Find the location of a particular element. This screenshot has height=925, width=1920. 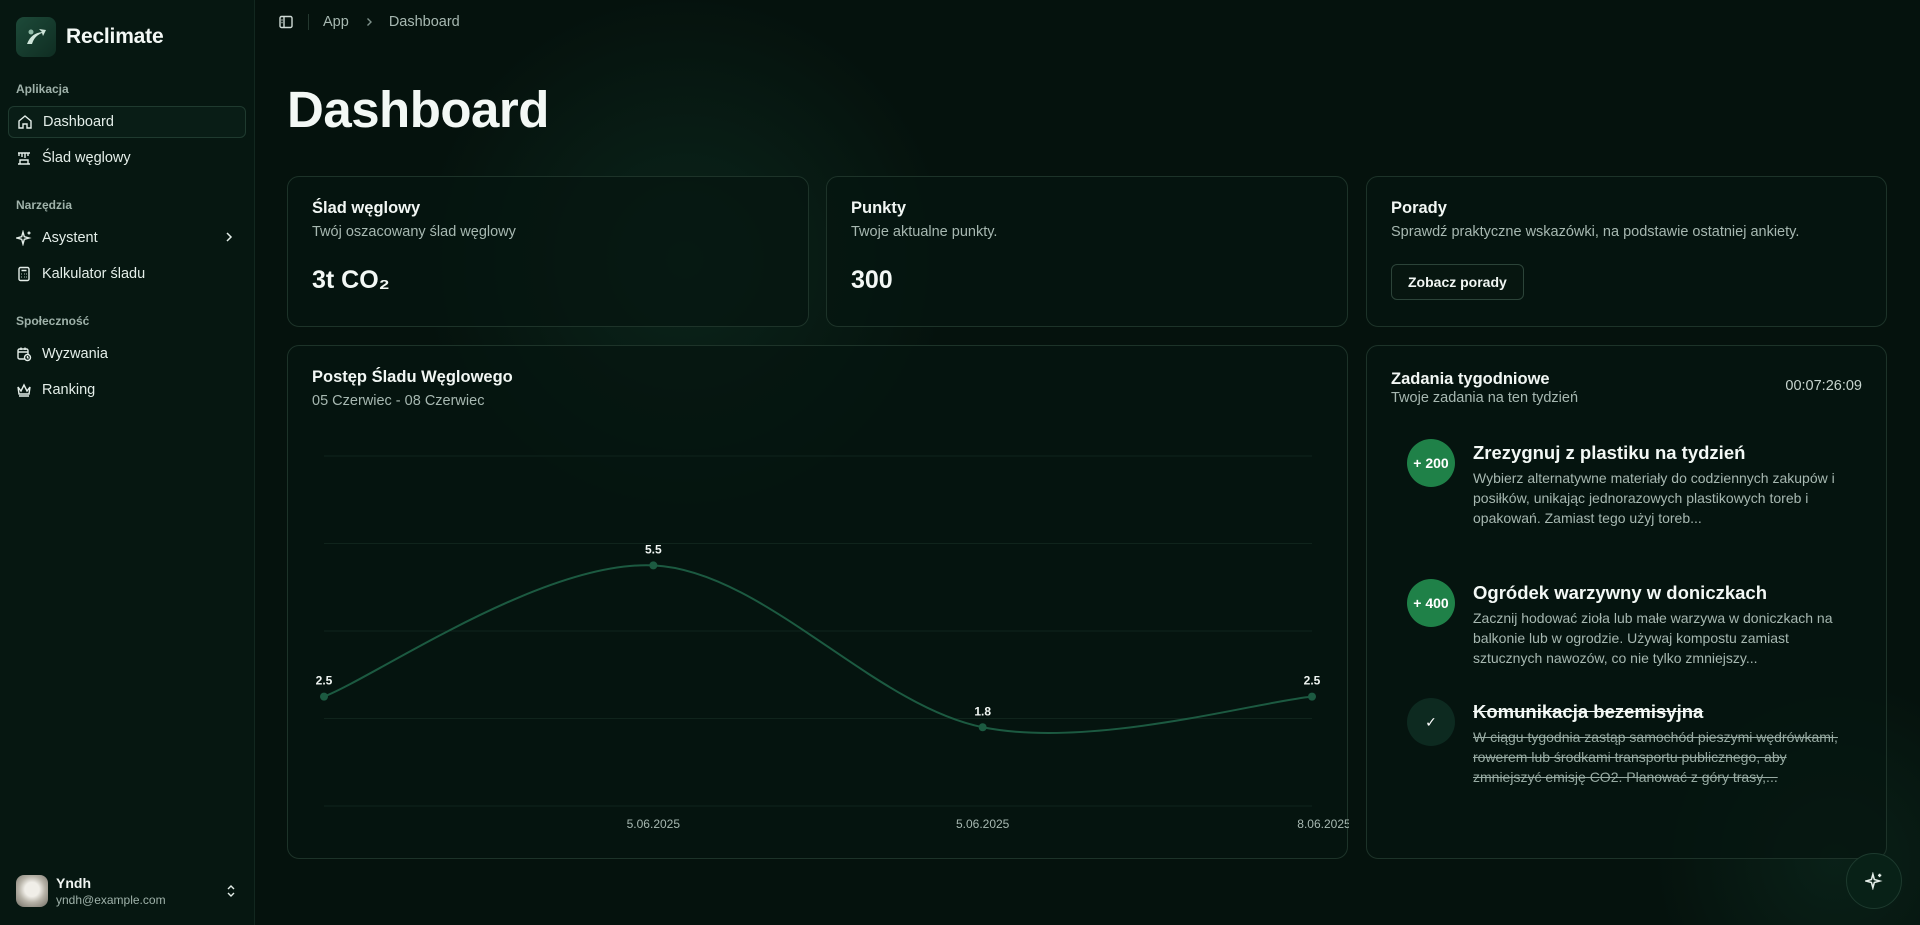

sidebar-item-label: Ślad węglowy is located at coordinates (86, 158).